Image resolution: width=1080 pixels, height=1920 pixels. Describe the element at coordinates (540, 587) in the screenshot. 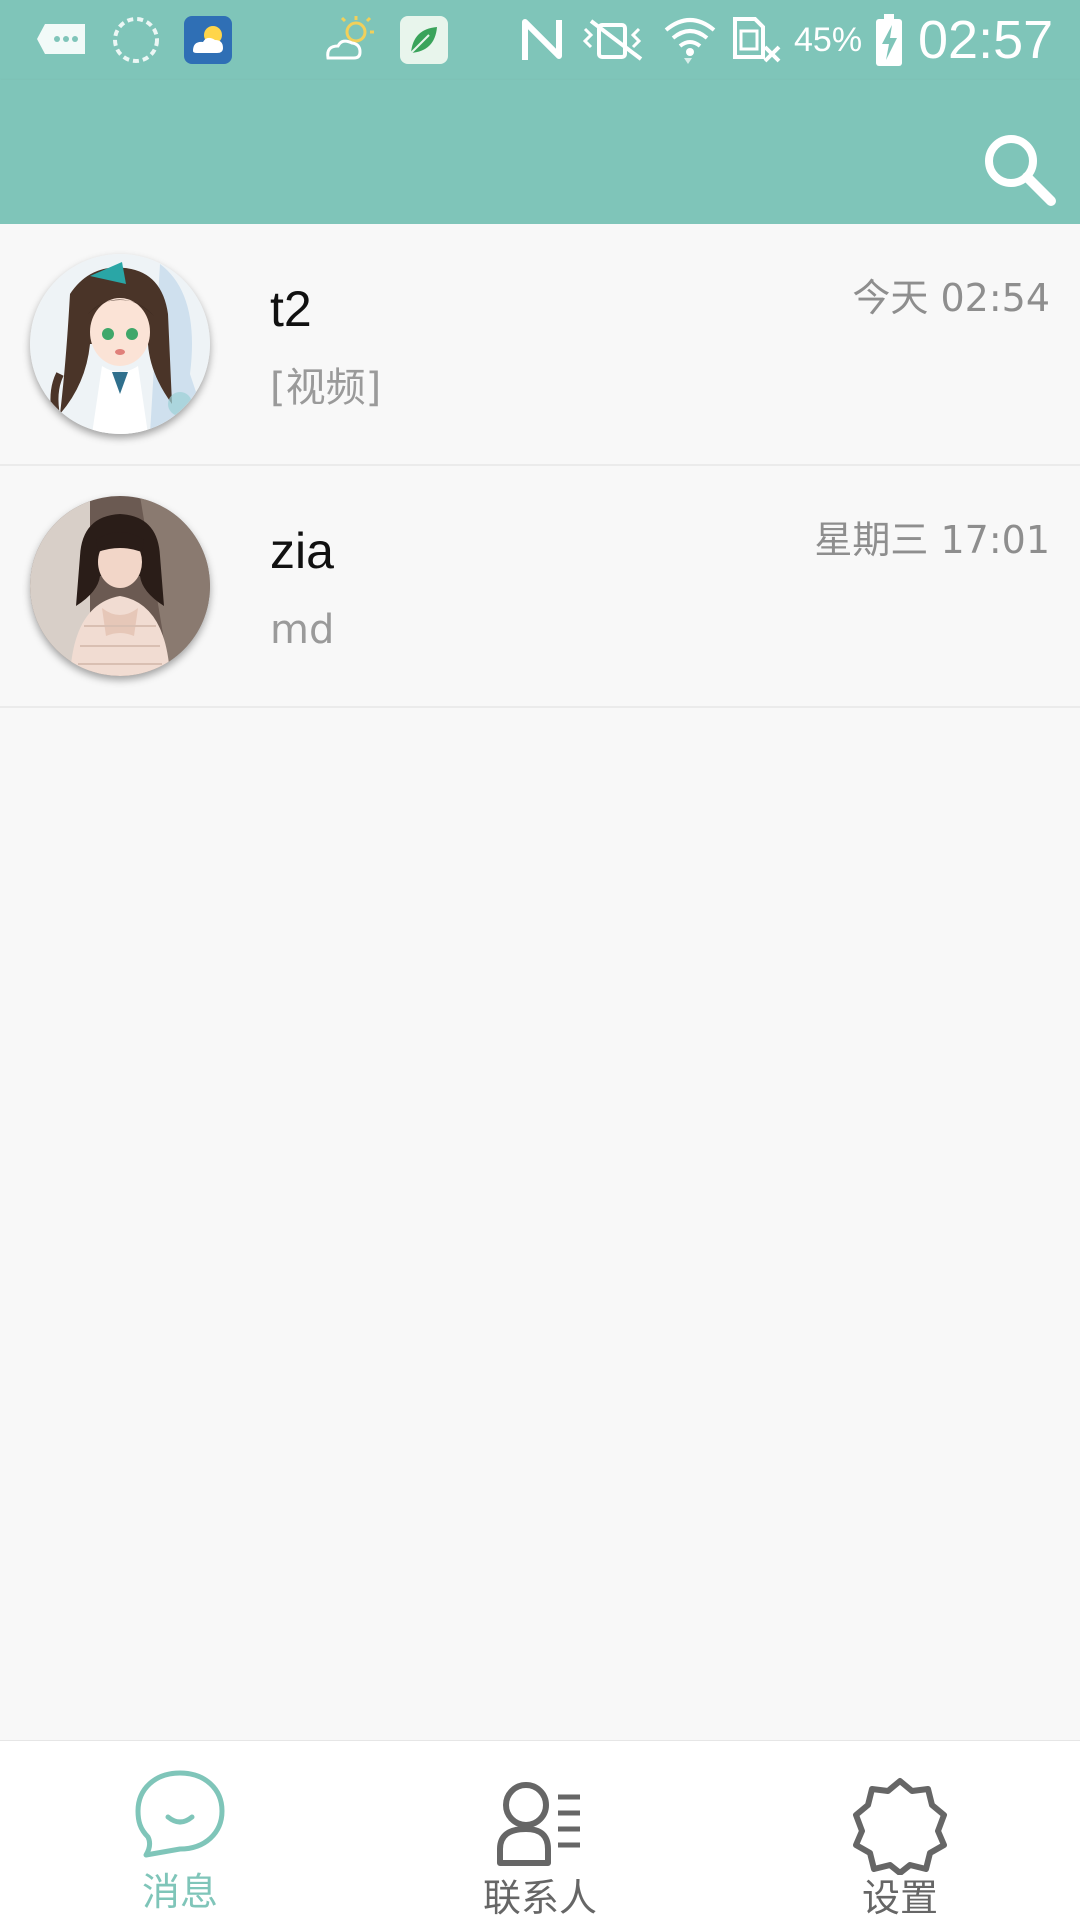

I see `conversation-item-zia: zia 星期三 17:01 md` at that location.